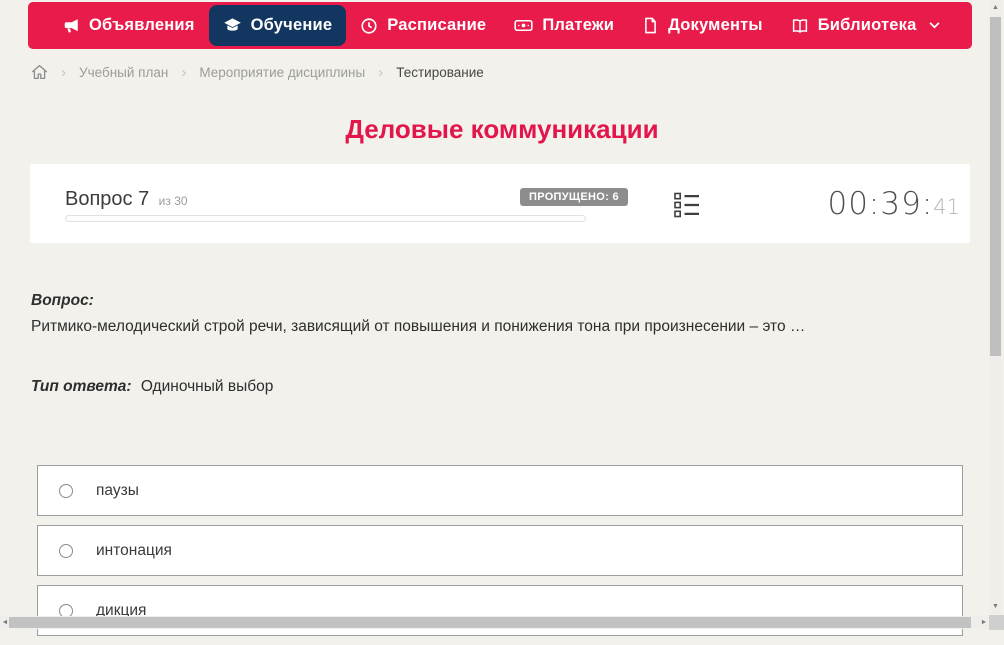  I want to click on radio-intonation, so click(66, 550).